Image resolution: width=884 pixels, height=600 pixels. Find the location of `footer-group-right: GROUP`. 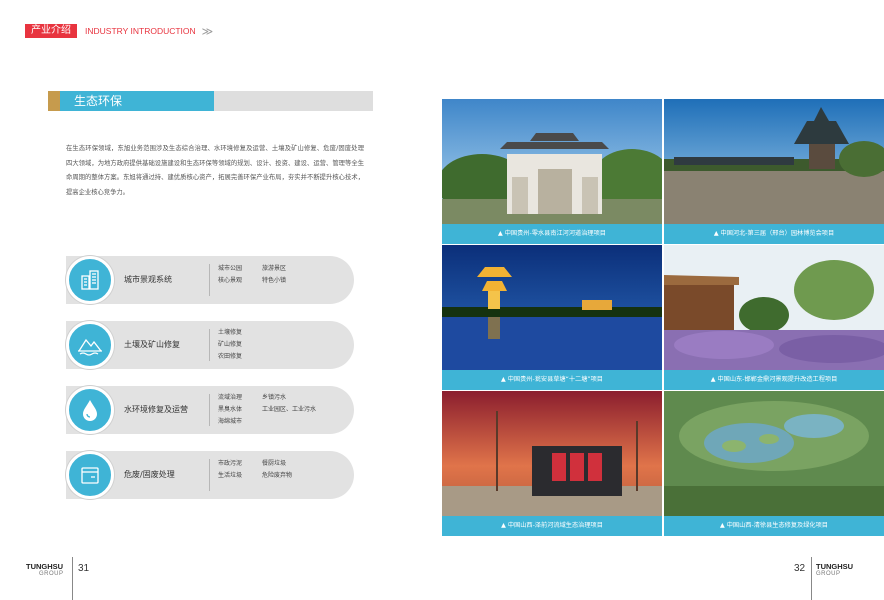

footer-group-right: GROUP is located at coordinates (828, 574).